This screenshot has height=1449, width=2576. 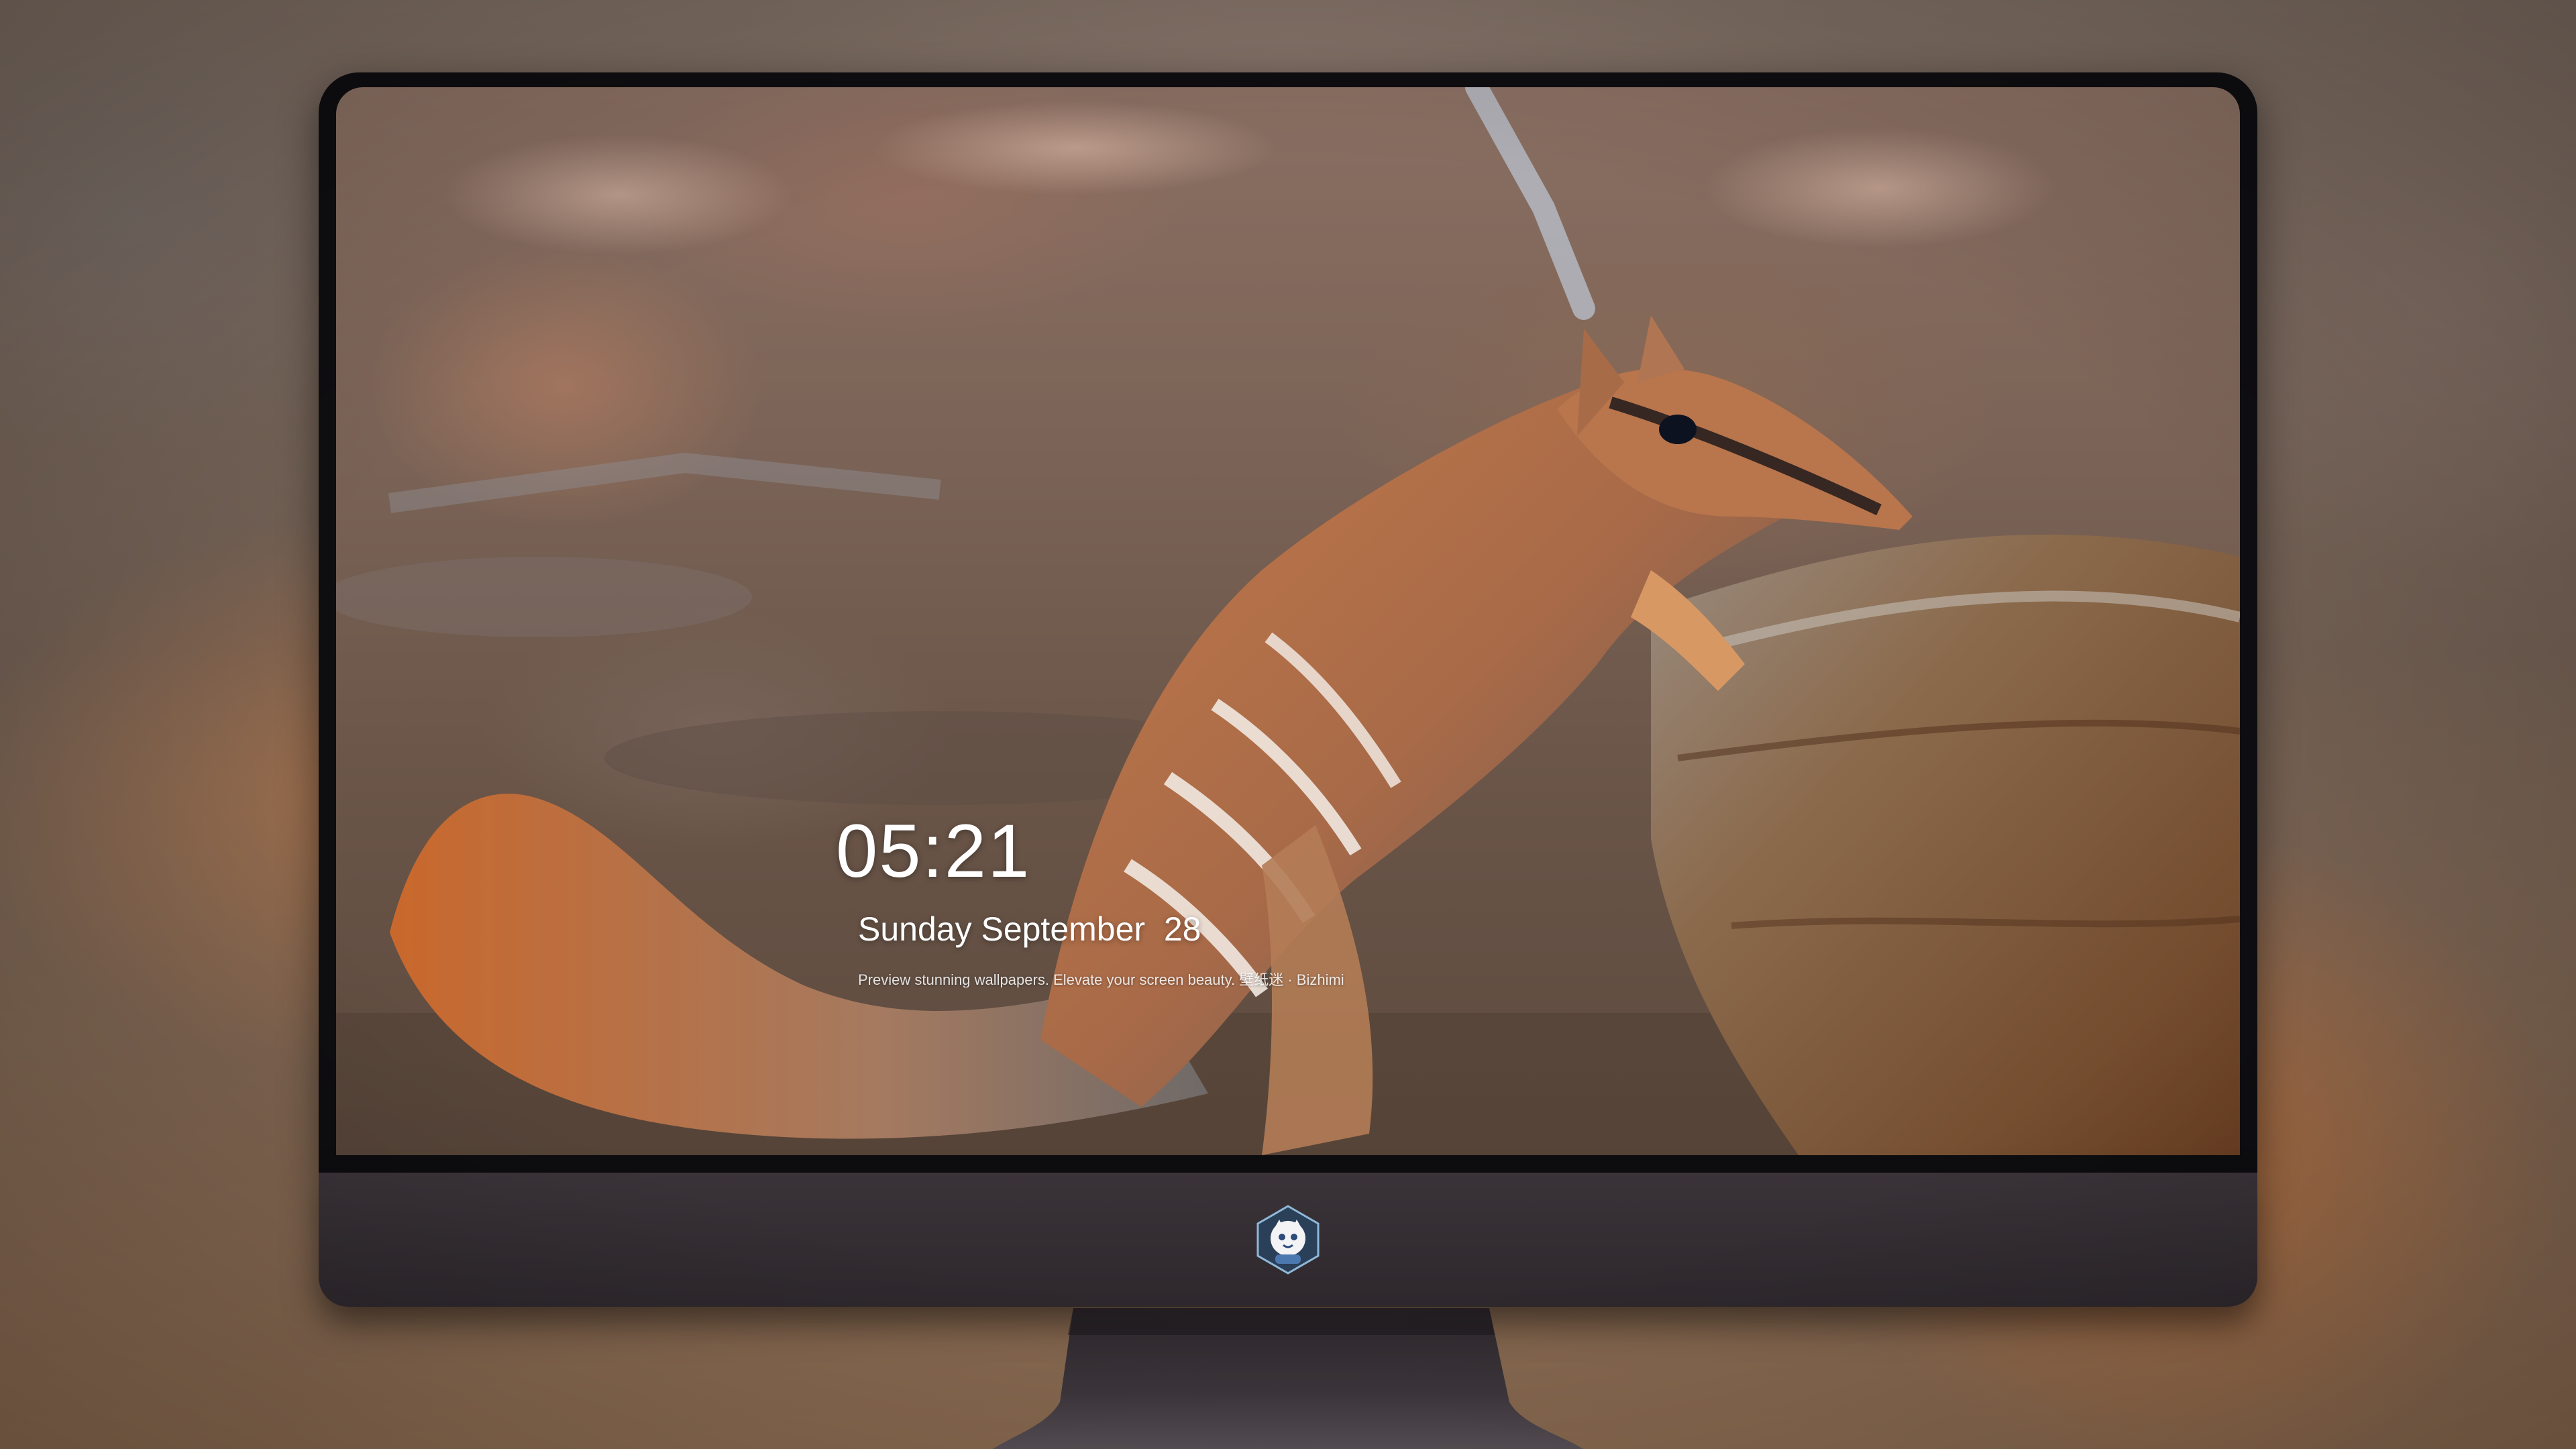 What do you see at coordinates (1288, 1378) in the screenshot?
I see `monitor-stand` at bounding box center [1288, 1378].